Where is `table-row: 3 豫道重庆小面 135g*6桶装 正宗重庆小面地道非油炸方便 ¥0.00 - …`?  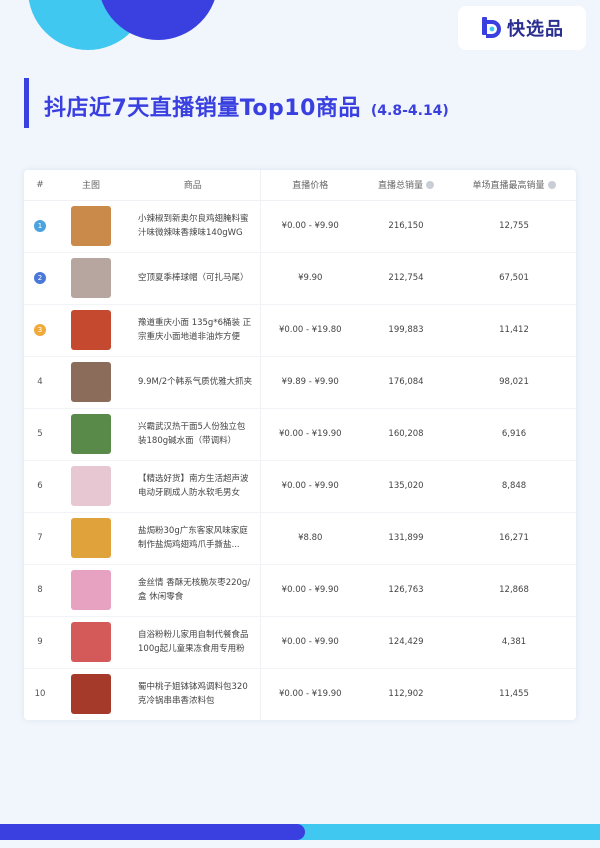 table-row: 3 豫道重庆小面 135g*6桶装 正宗重庆小面地道非油炸方便 ¥0.00 - … is located at coordinates (300, 330).